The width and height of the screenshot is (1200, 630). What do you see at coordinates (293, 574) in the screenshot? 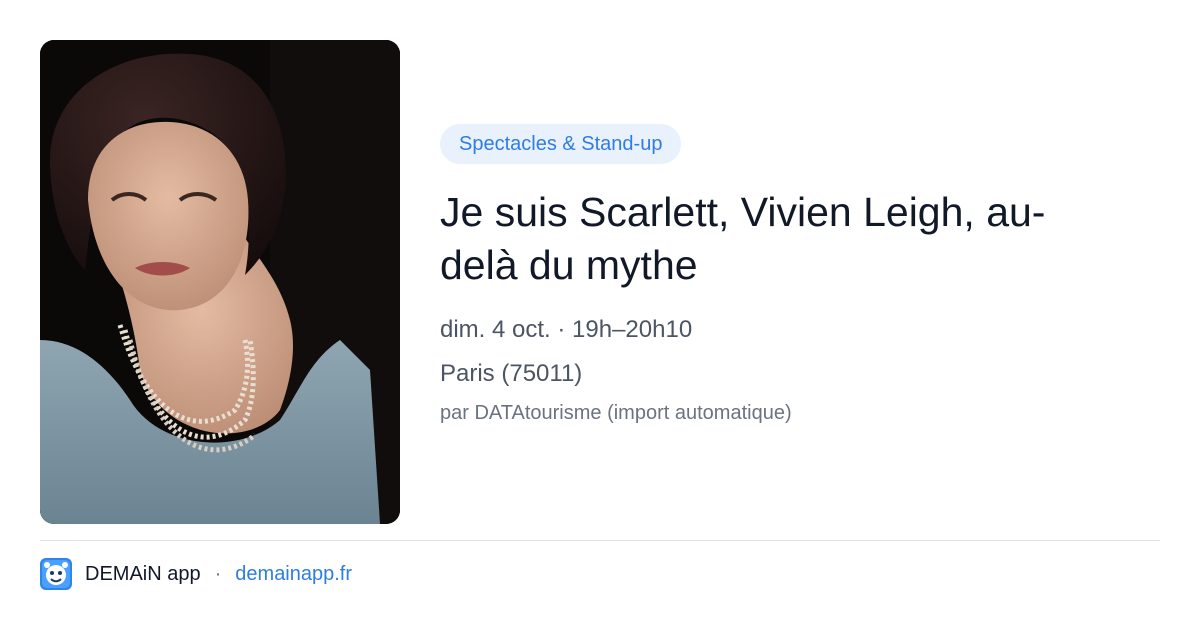
I see `app-url-link: demainapp.fr` at bounding box center [293, 574].